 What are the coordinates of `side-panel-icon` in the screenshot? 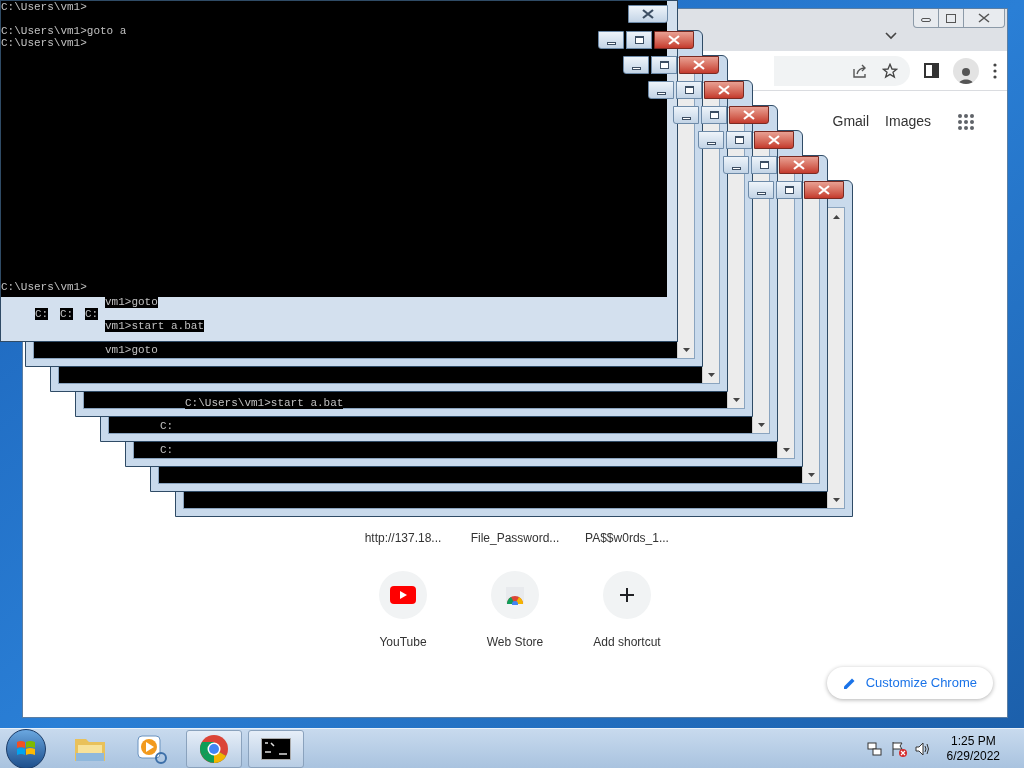 It's located at (931, 70).